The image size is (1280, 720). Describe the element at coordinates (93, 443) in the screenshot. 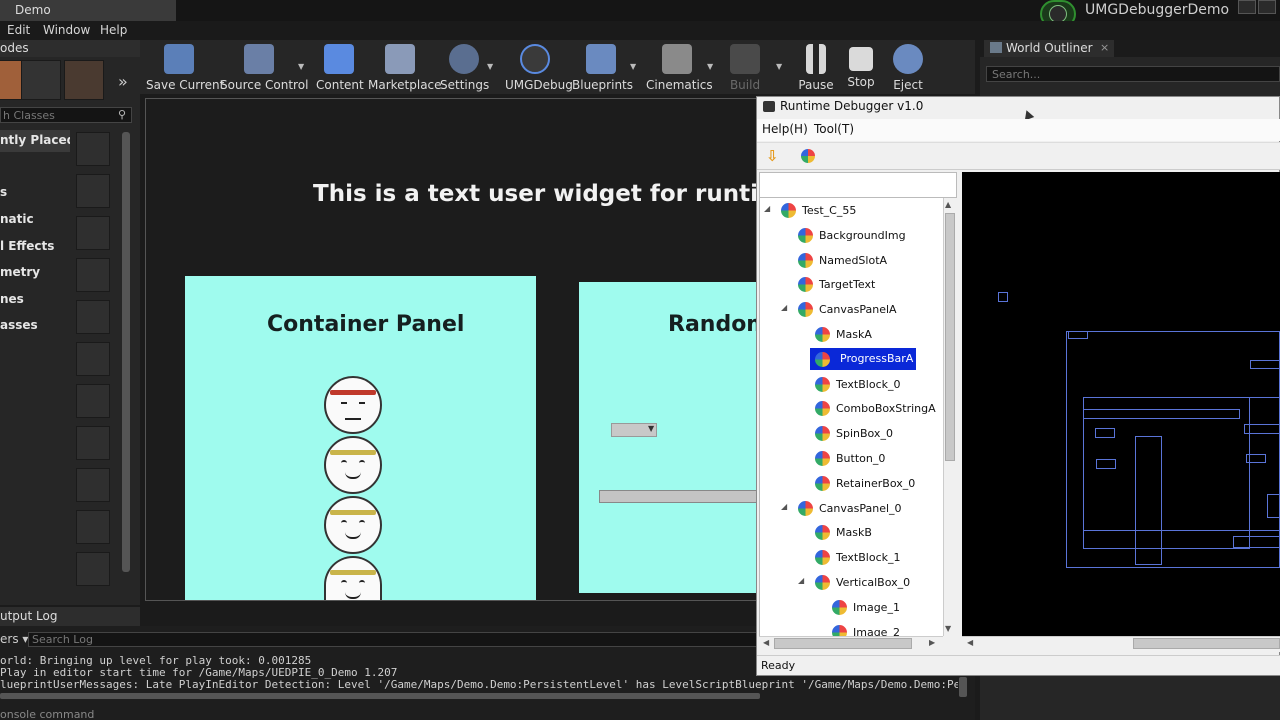

I see `cylinder-icon` at that location.